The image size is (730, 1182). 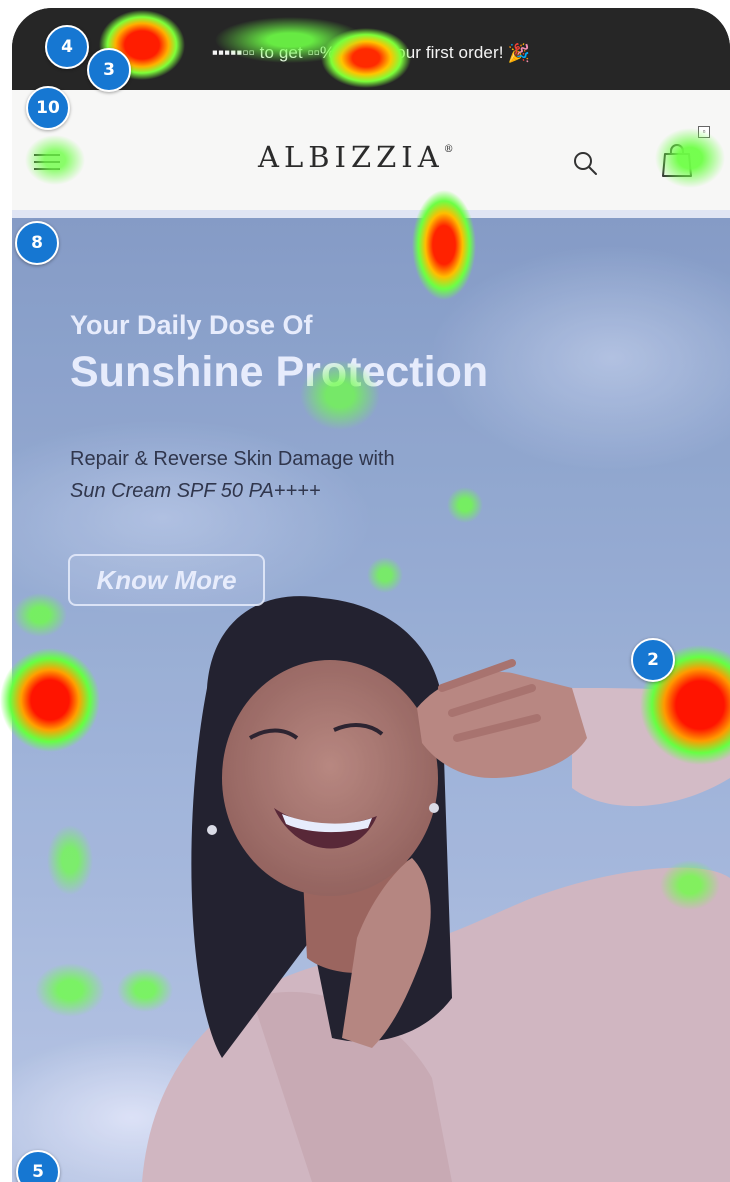 I want to click on search-icon, so click(x=585, y=163).